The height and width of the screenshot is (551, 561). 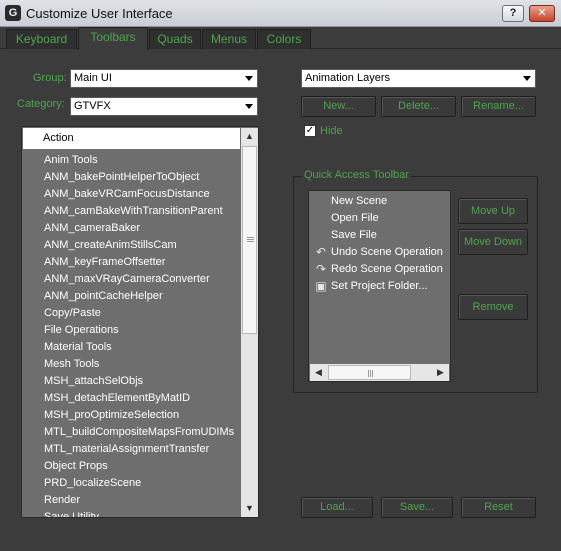 I want to click on list-item: Save Utility, so click(x=71, y=513).